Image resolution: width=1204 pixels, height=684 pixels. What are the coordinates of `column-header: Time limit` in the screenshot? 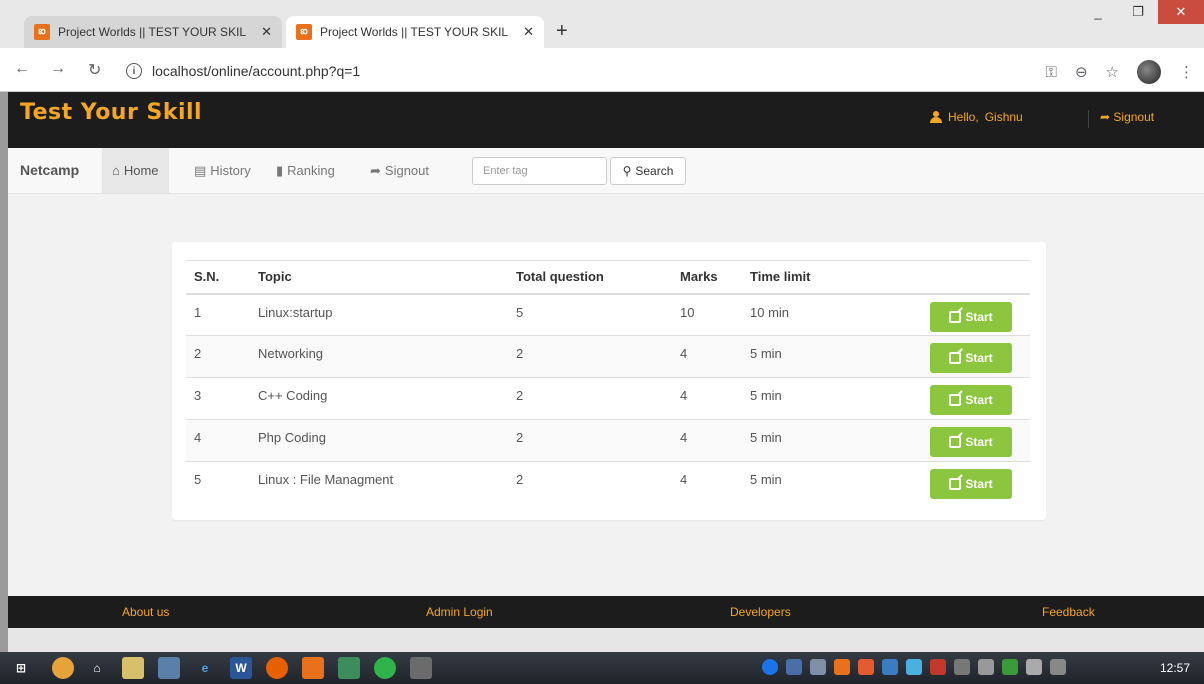 It's located at (832, 277).